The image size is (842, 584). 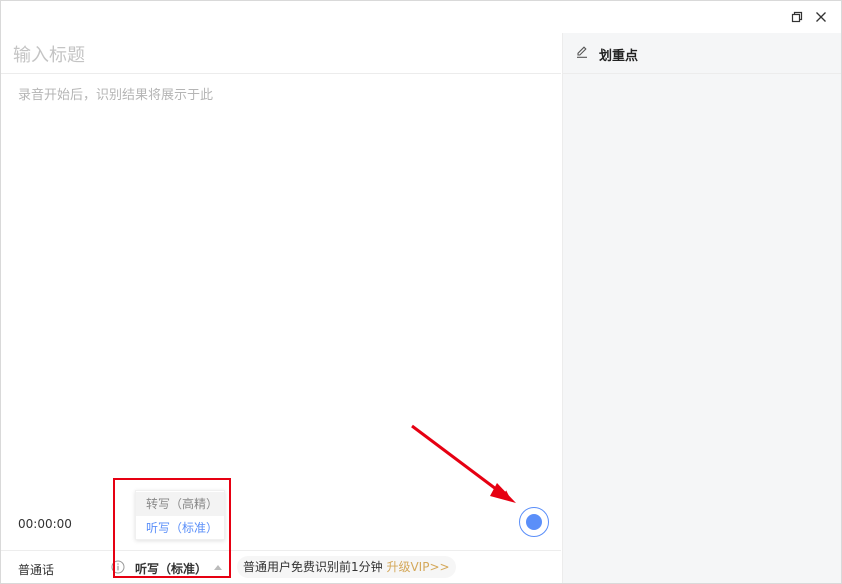 I want to click on highlights-header: 划重点, so click(x=702, y=53).